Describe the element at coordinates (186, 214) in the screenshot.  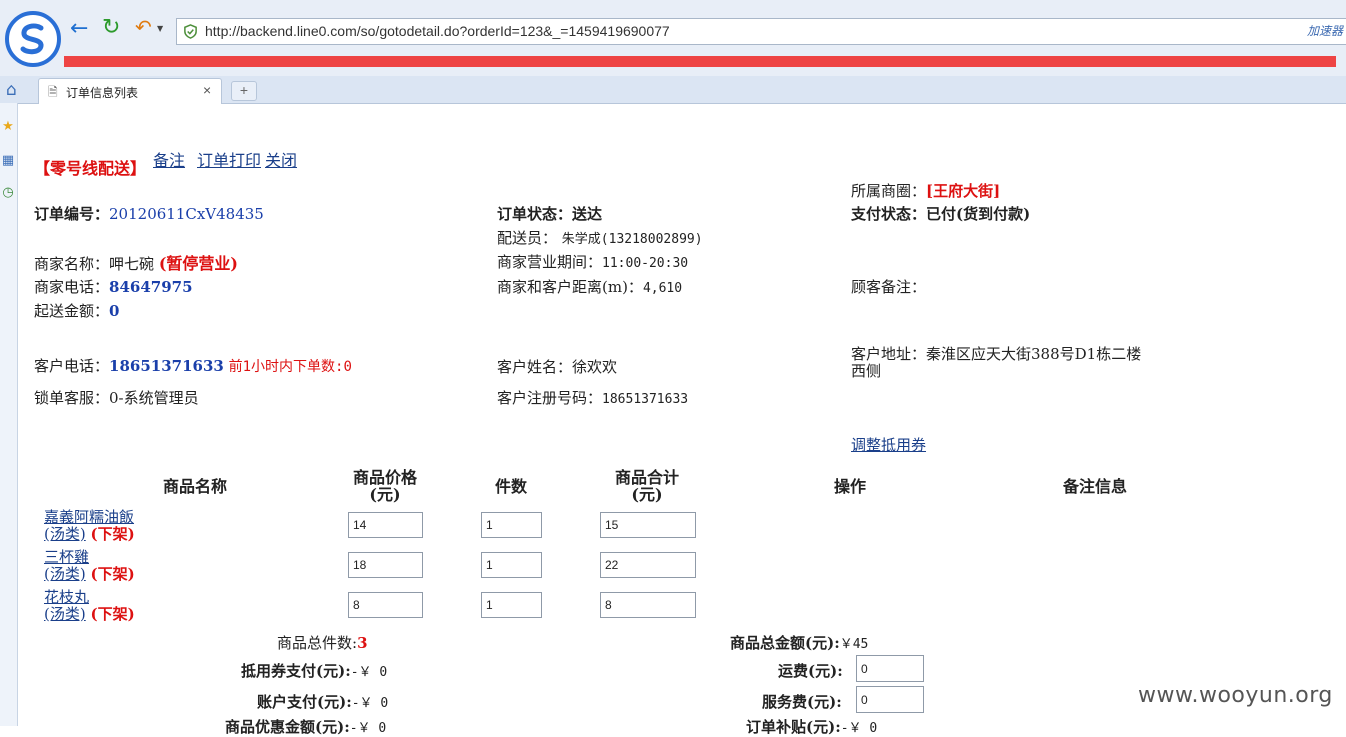
I see `order-no-value: 20120611CxV48435` at that location.